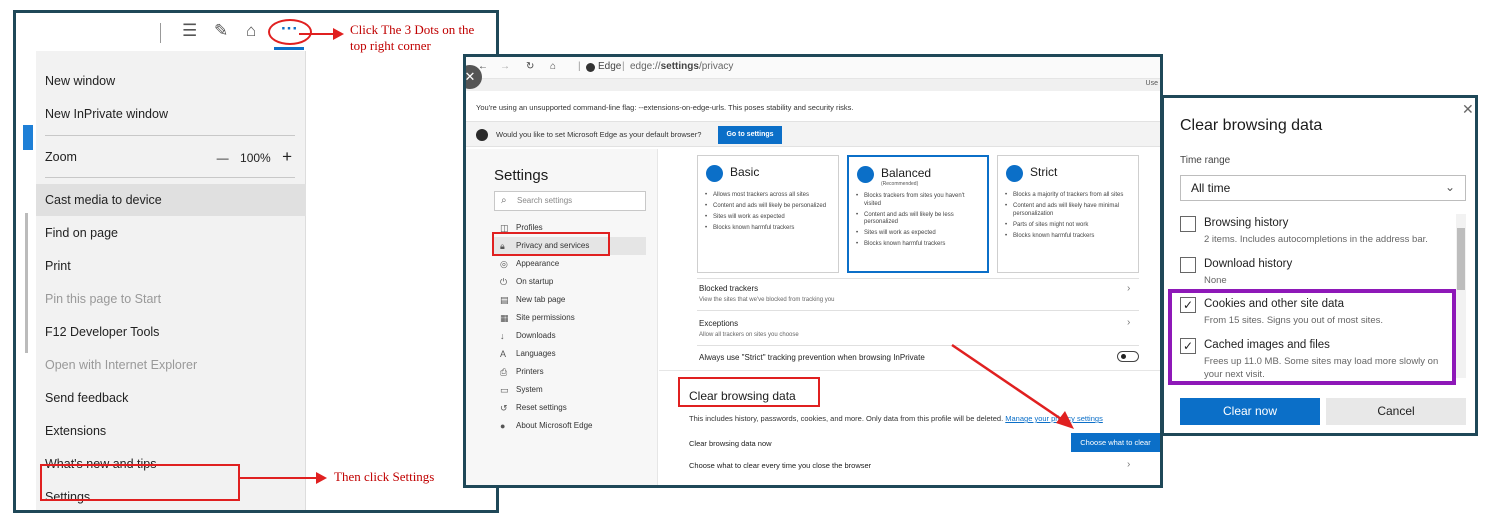  I want to click on share-icon: ⌂, so click(251, 31).